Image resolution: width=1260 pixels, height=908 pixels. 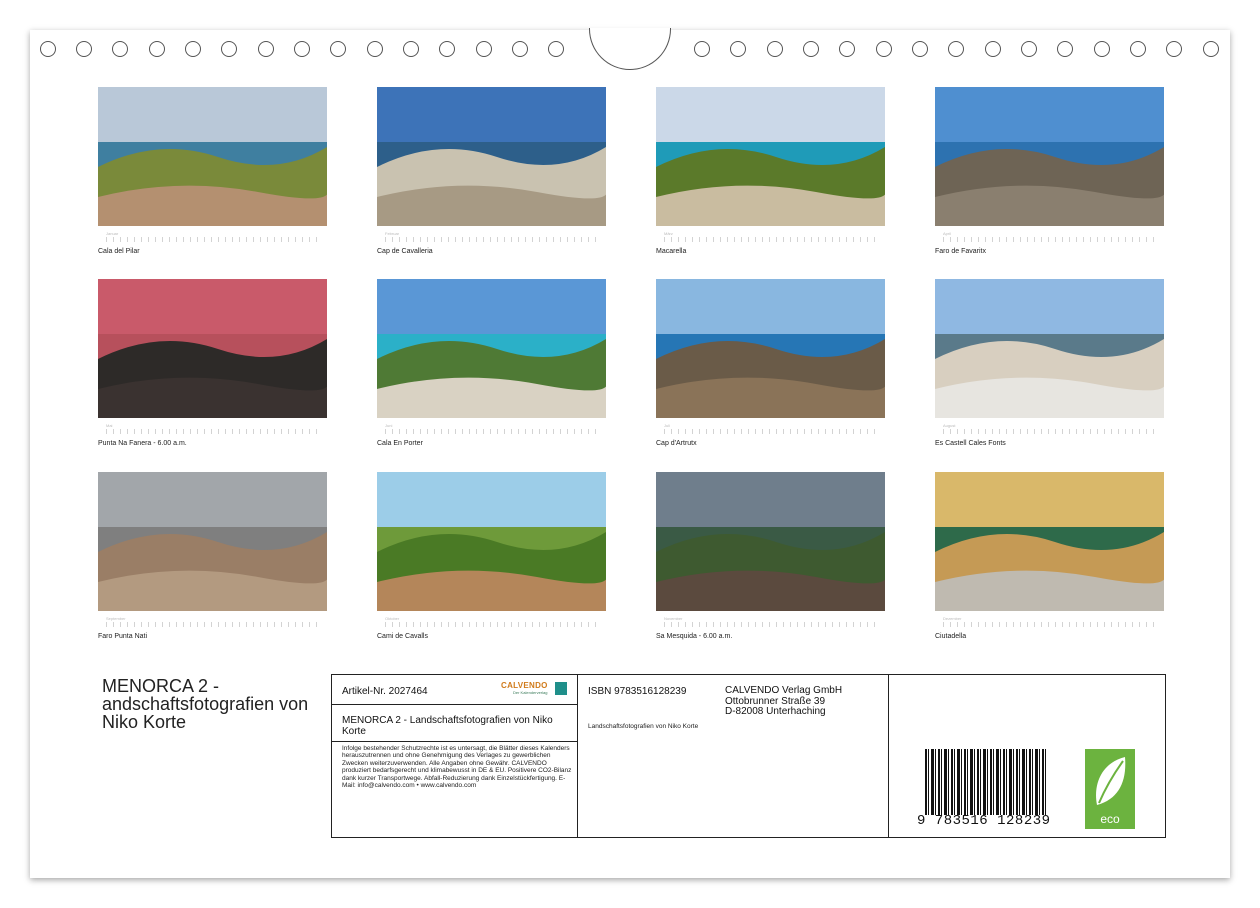 What do you see at coordinates (668, 233) in the screenshot?
I see `month-name: März` at bounding box center [668, 233].